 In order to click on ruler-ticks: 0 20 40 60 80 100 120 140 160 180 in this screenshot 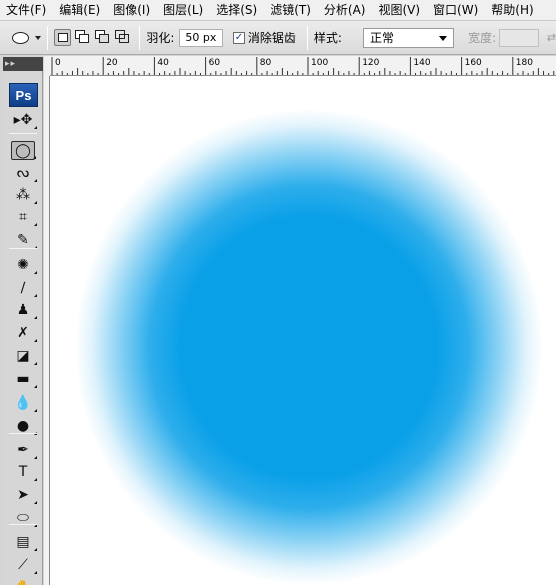, I will do `click(303, 66)`.